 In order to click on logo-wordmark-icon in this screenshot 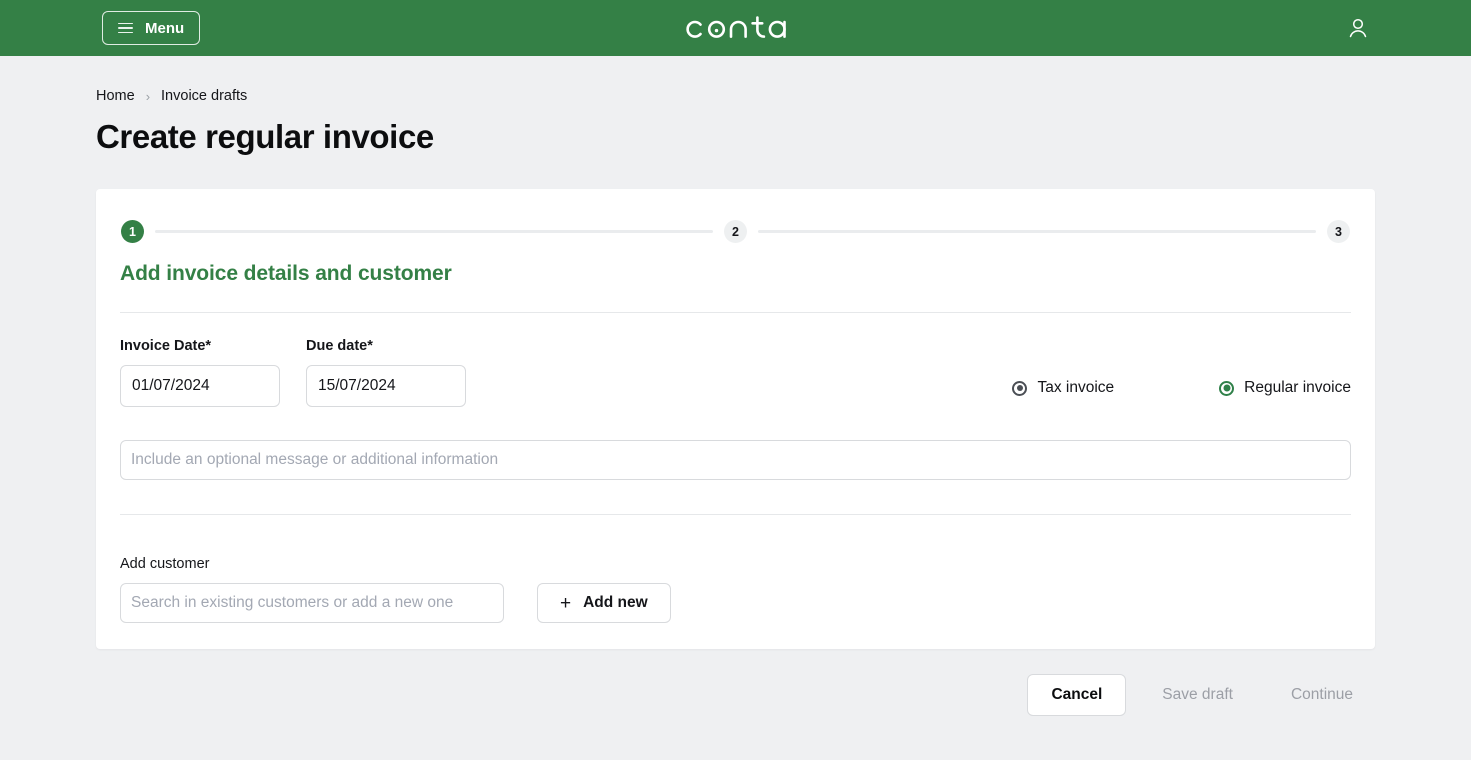, I will do `click(735, 27)`.